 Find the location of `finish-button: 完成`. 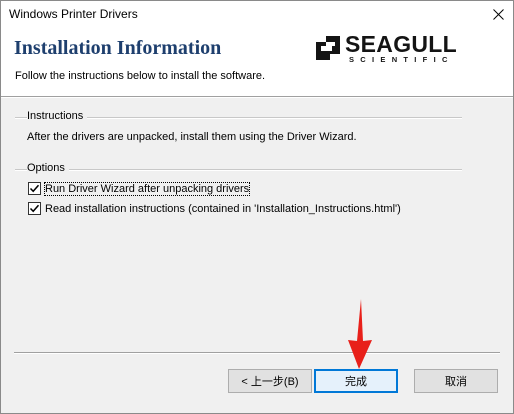

finish-button: 完成 is located at coordinates (356, 381).